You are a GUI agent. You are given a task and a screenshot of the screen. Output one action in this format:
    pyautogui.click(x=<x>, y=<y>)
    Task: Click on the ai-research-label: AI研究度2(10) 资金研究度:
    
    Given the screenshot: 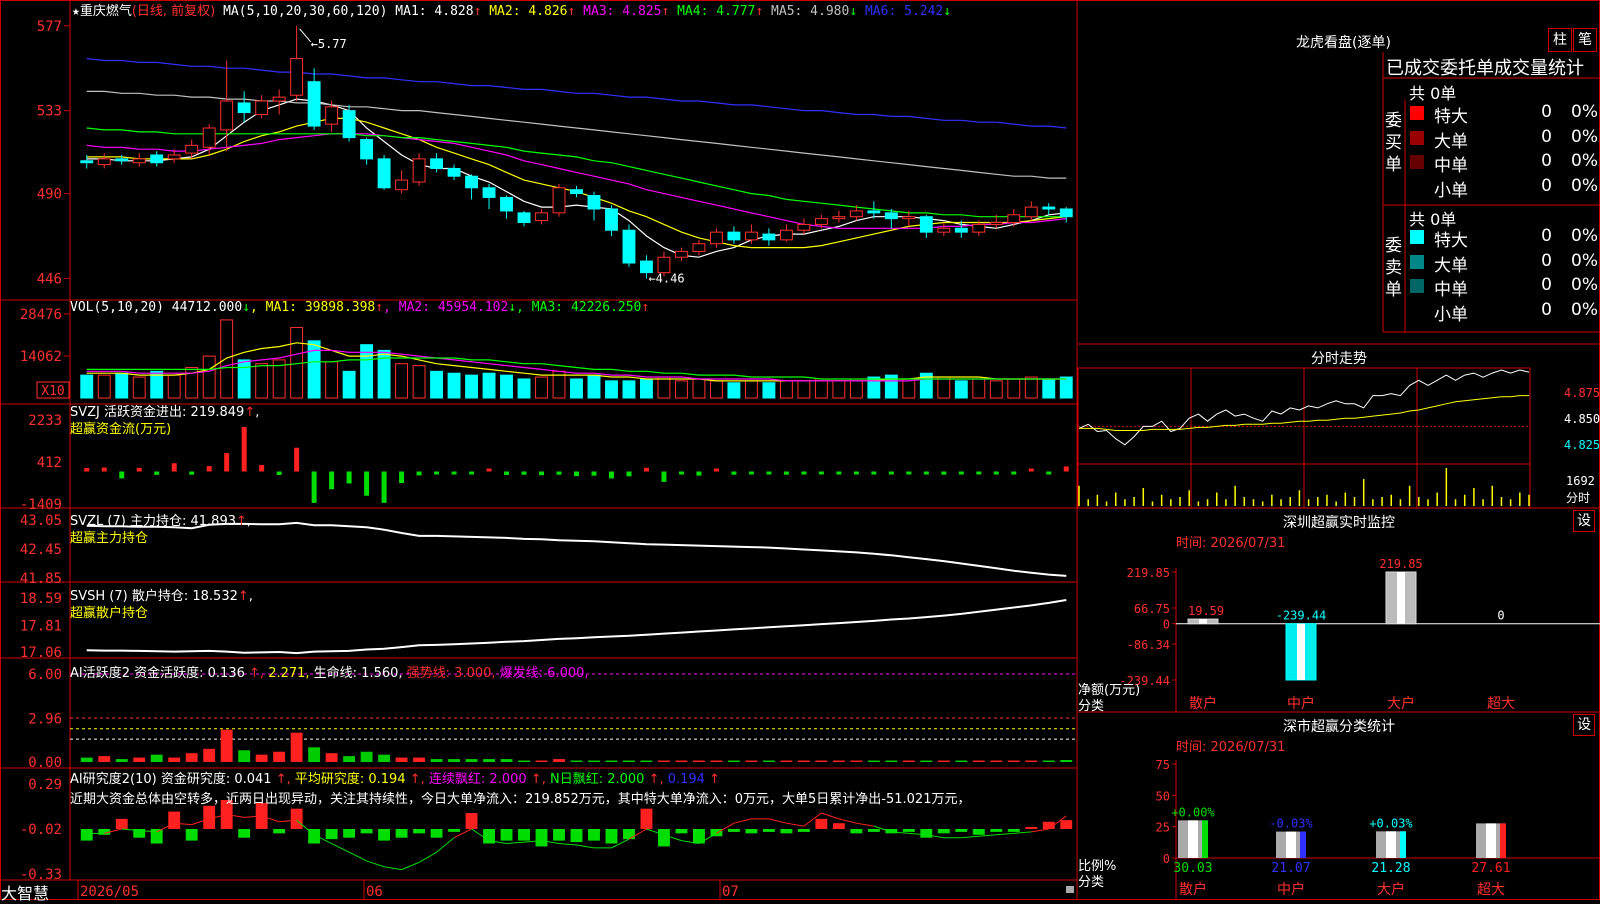 What is the action you would take?
    pyautogui.click(x=150, y=779)
    